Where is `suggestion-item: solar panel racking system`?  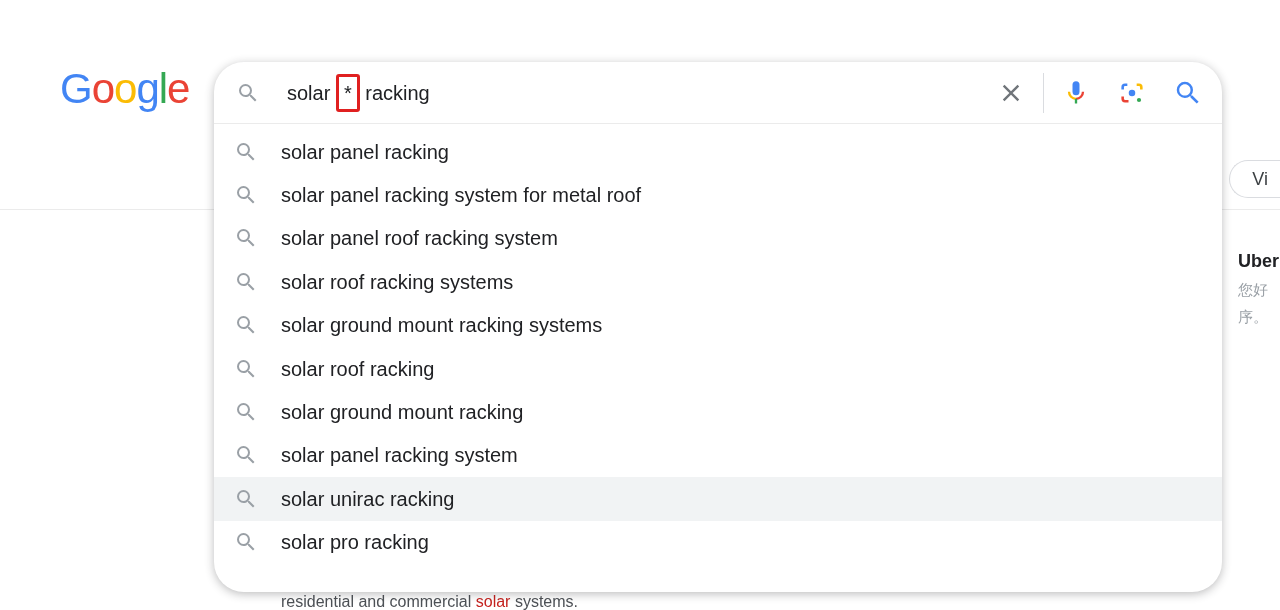
suggestion-item: solar panel racking system is located at coordinates (718, 455).